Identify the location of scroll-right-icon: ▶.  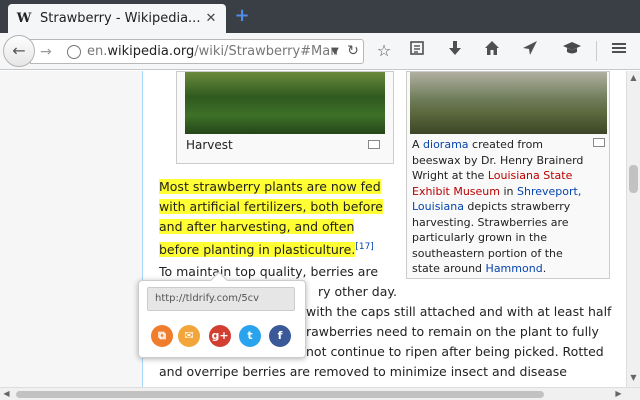
(618, 394).